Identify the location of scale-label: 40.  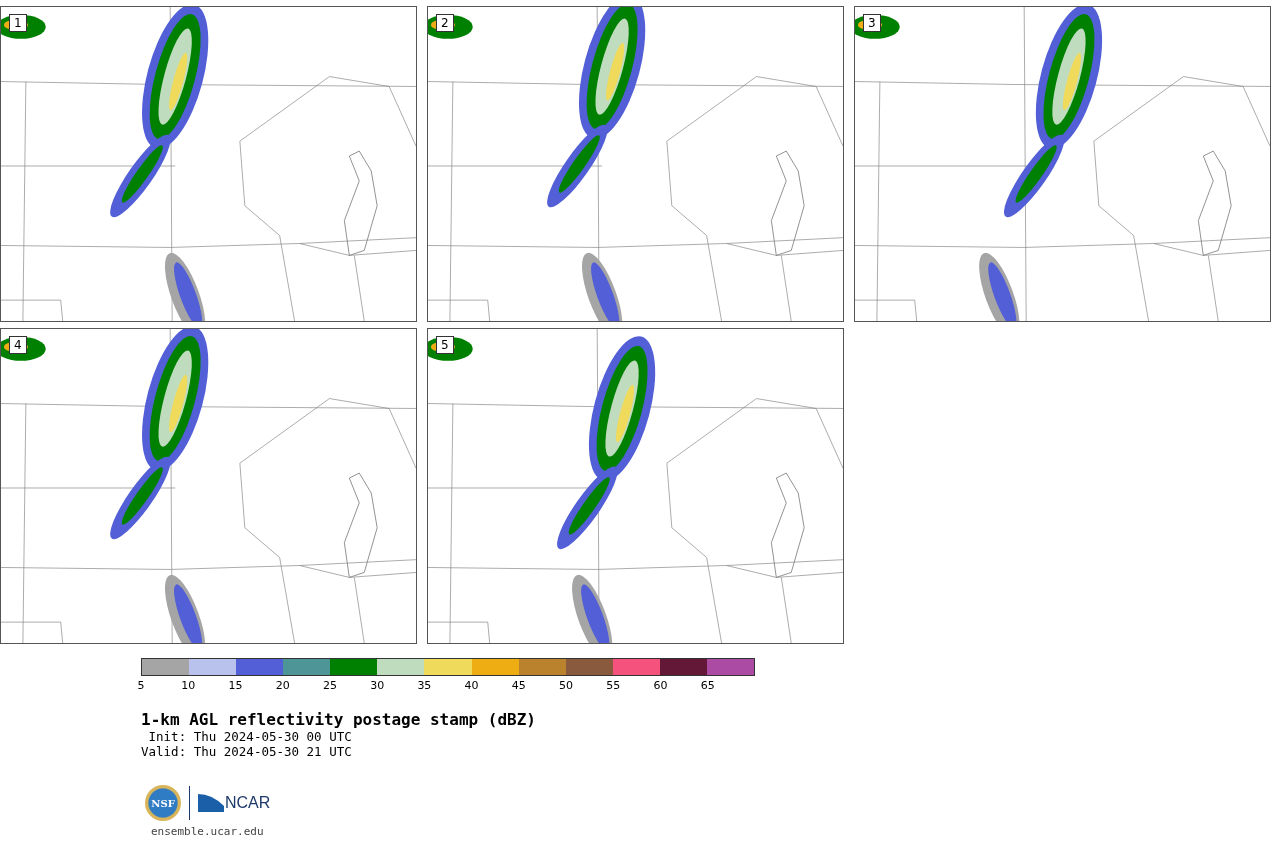
(471, 685).